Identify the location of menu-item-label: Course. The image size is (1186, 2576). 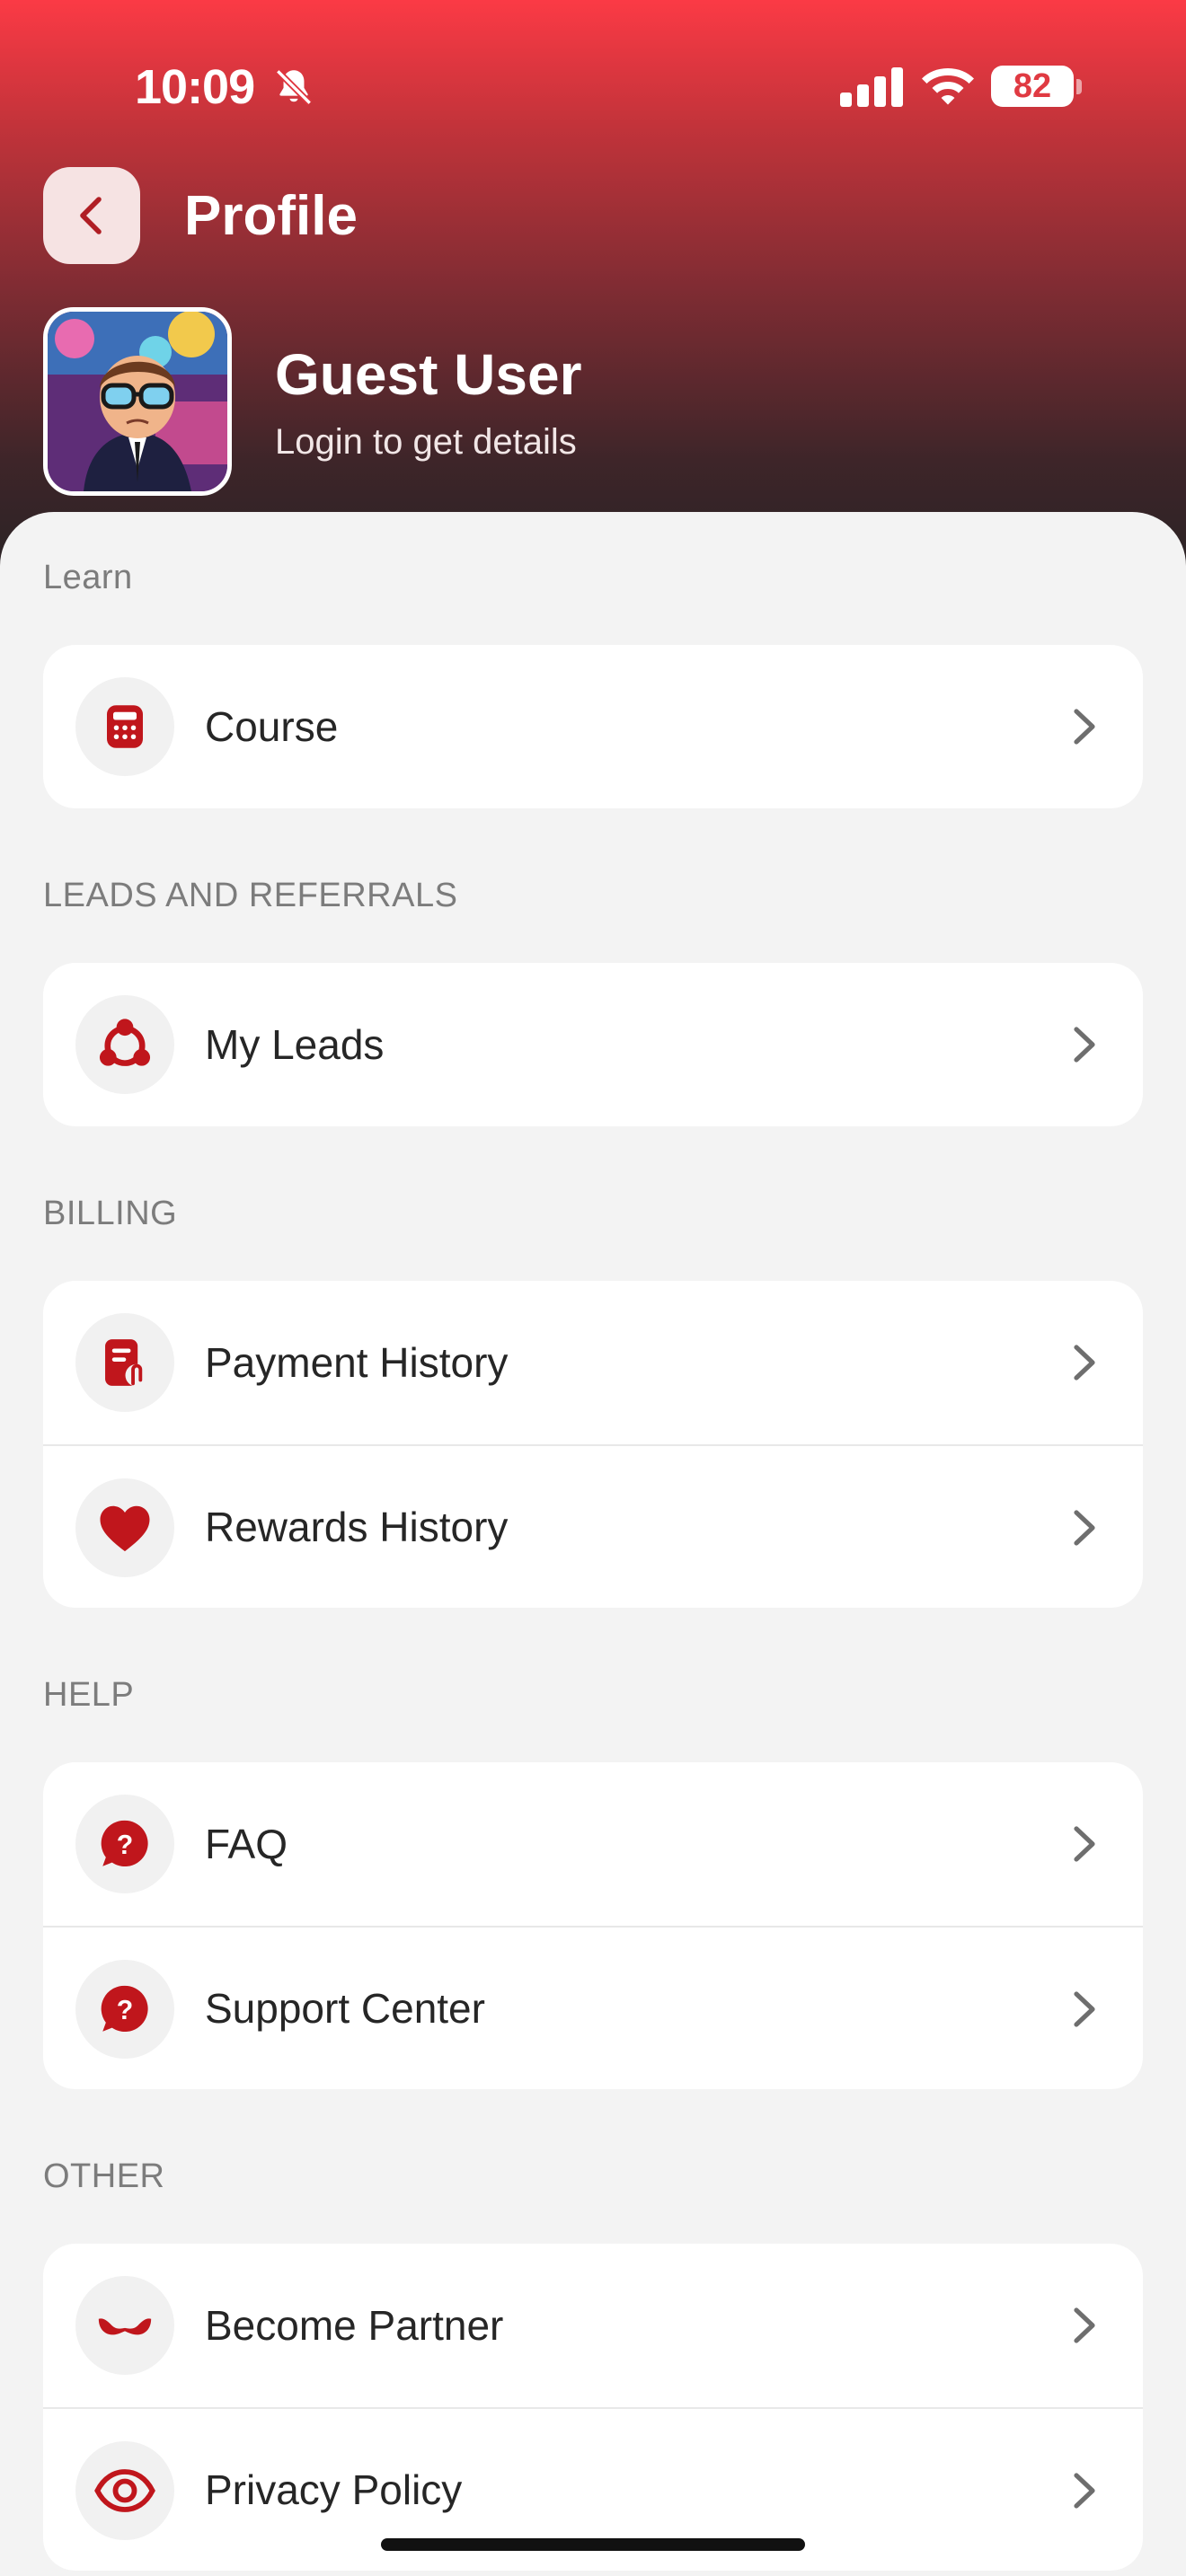
(272, 726).